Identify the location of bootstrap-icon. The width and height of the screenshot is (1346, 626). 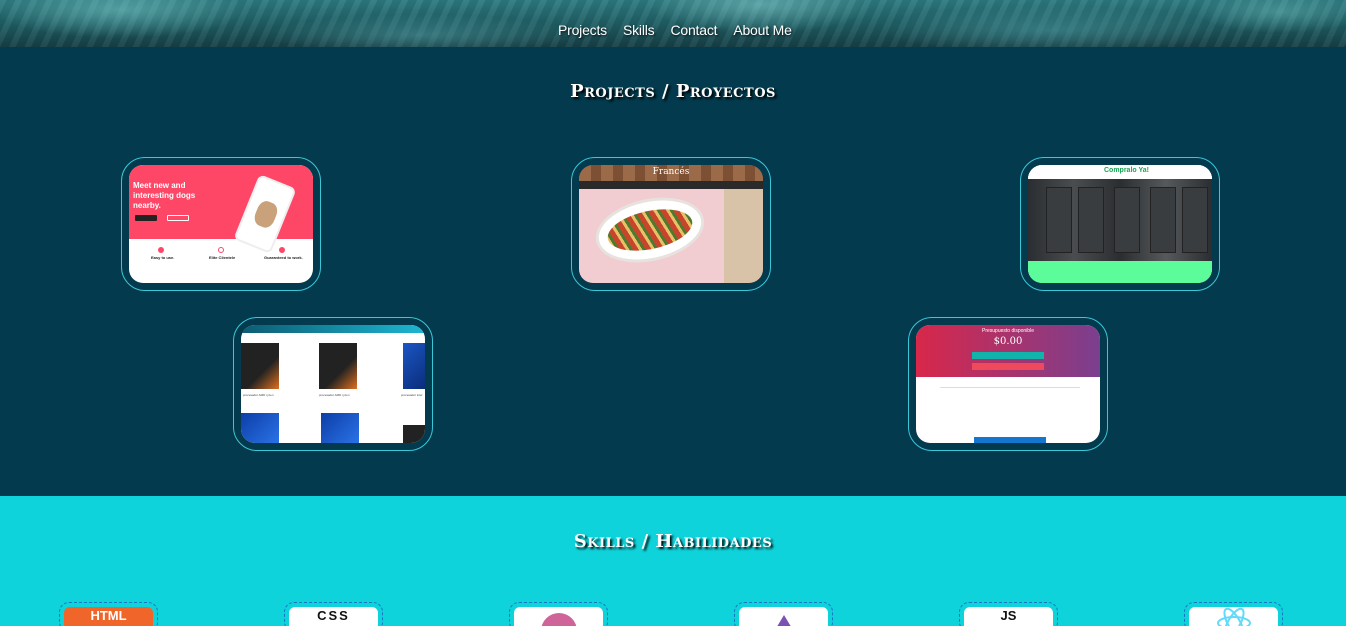
(783, 616).